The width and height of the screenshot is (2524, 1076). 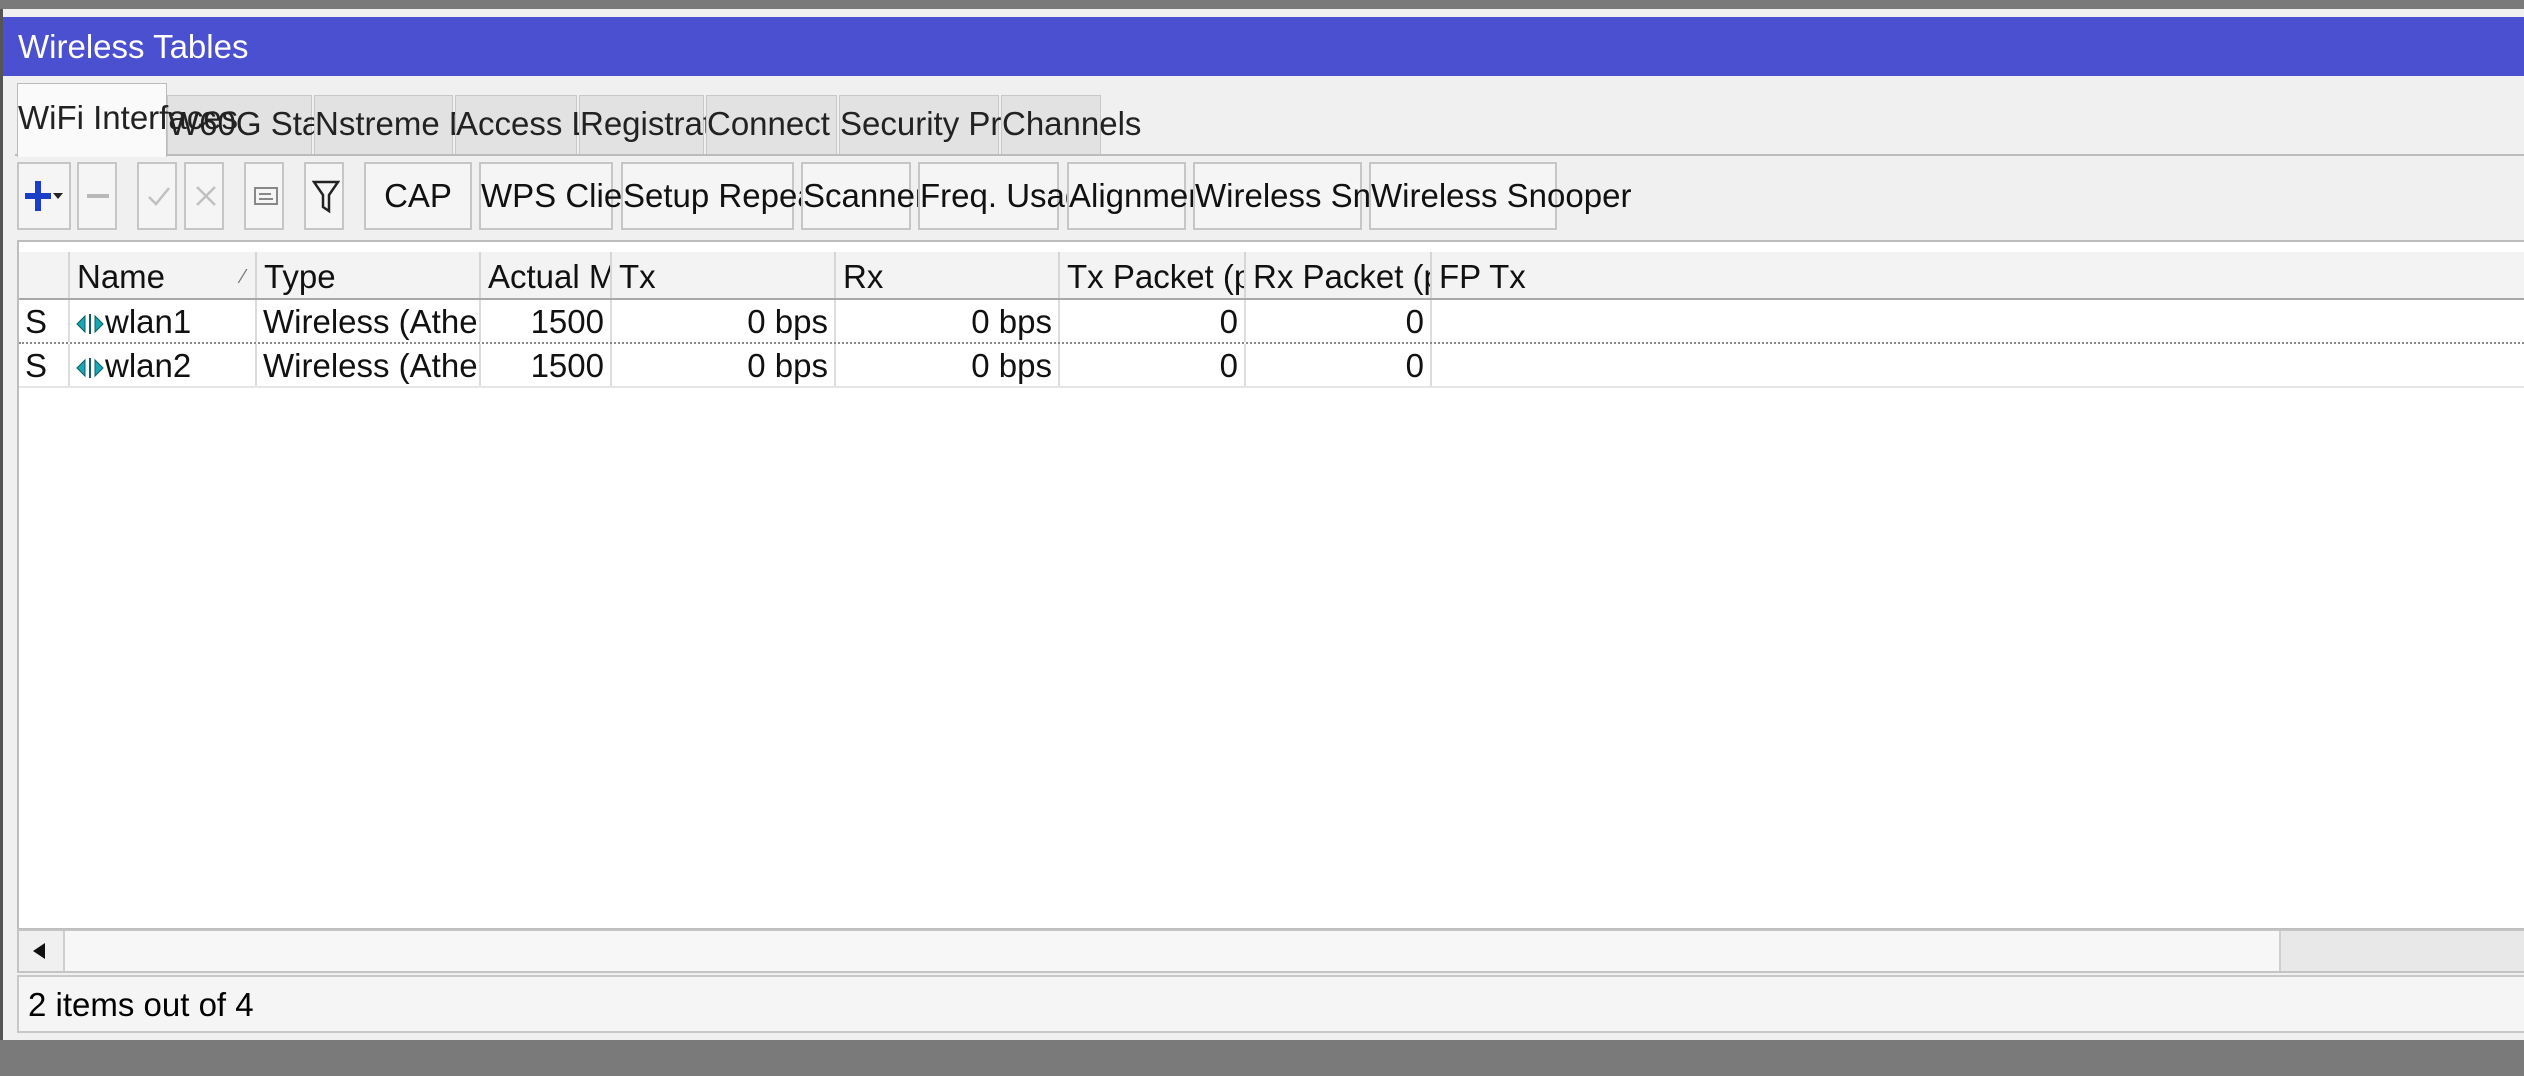 I want to click on alignment-button: Alignment, so click(x=1141, y=196).